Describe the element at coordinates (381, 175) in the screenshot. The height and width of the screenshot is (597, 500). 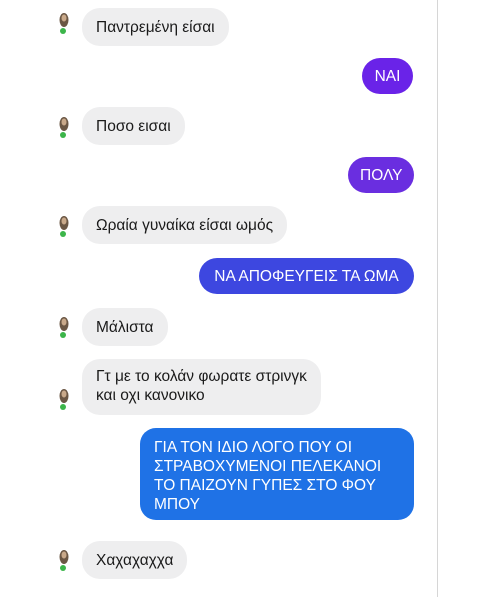
I see `message-outgoing: ΠΟΛΥ` at that location.